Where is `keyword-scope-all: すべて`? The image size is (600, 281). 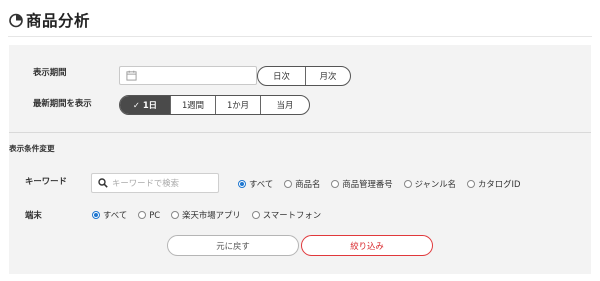
keyword-scope-all: すべて is located at coordinates (255, 184).